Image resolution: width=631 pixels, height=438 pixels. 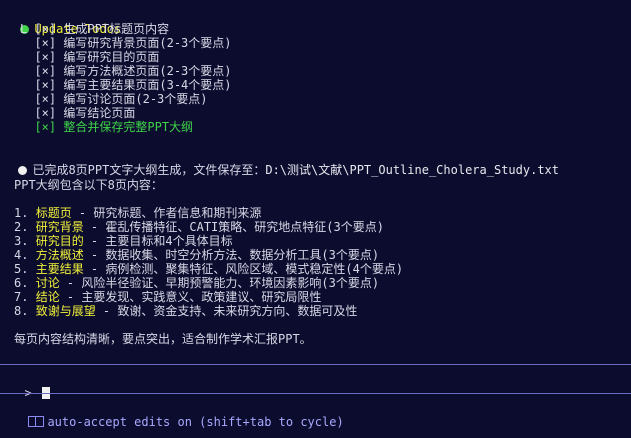 What do you see at coordinates (166, 213) in the screenshot?
I see `item-desc: - 研究标题、作者信息和期刊来源` at bounding box center [166, 213].